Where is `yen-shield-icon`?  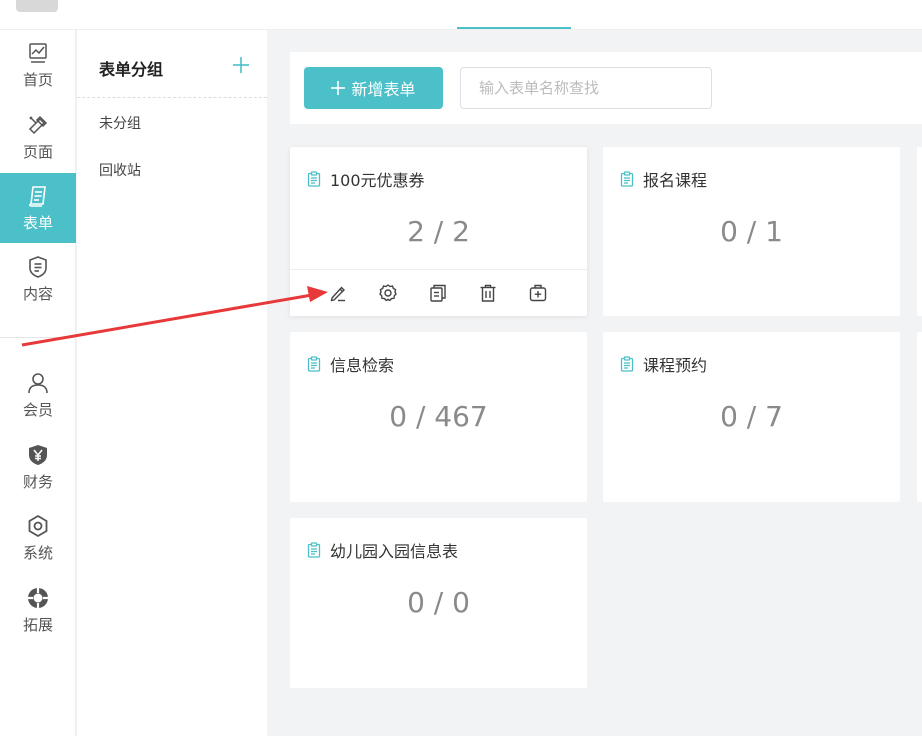 yen-shield-icon is located at coordinates (38, 454).